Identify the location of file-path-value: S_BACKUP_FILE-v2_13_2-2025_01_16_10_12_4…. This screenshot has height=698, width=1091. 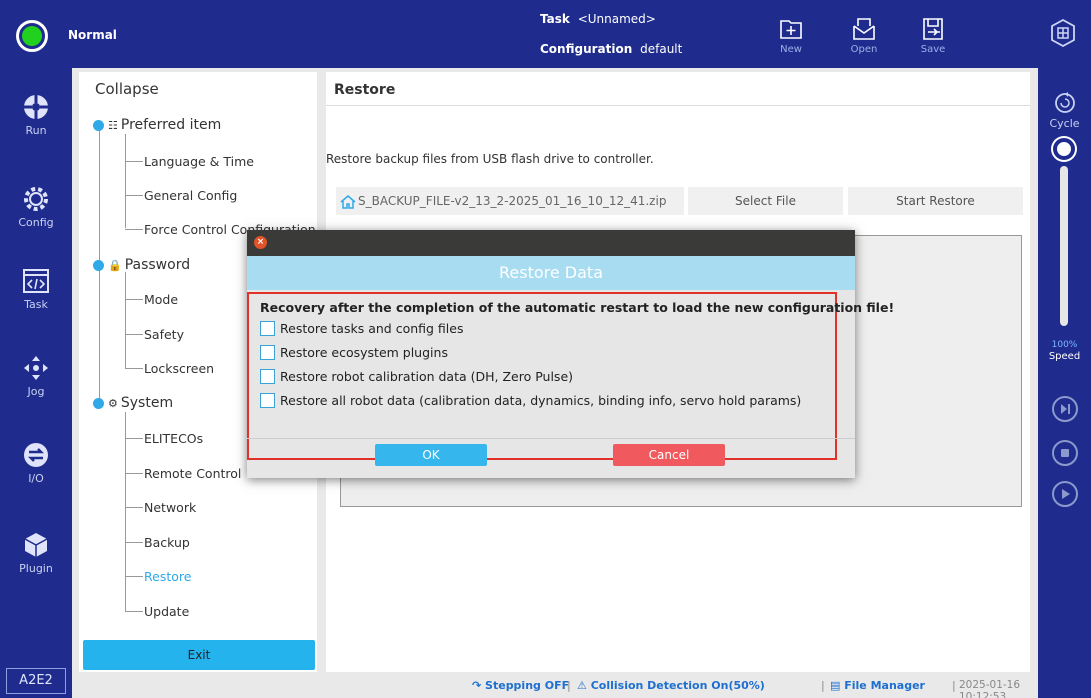
(512, 201).